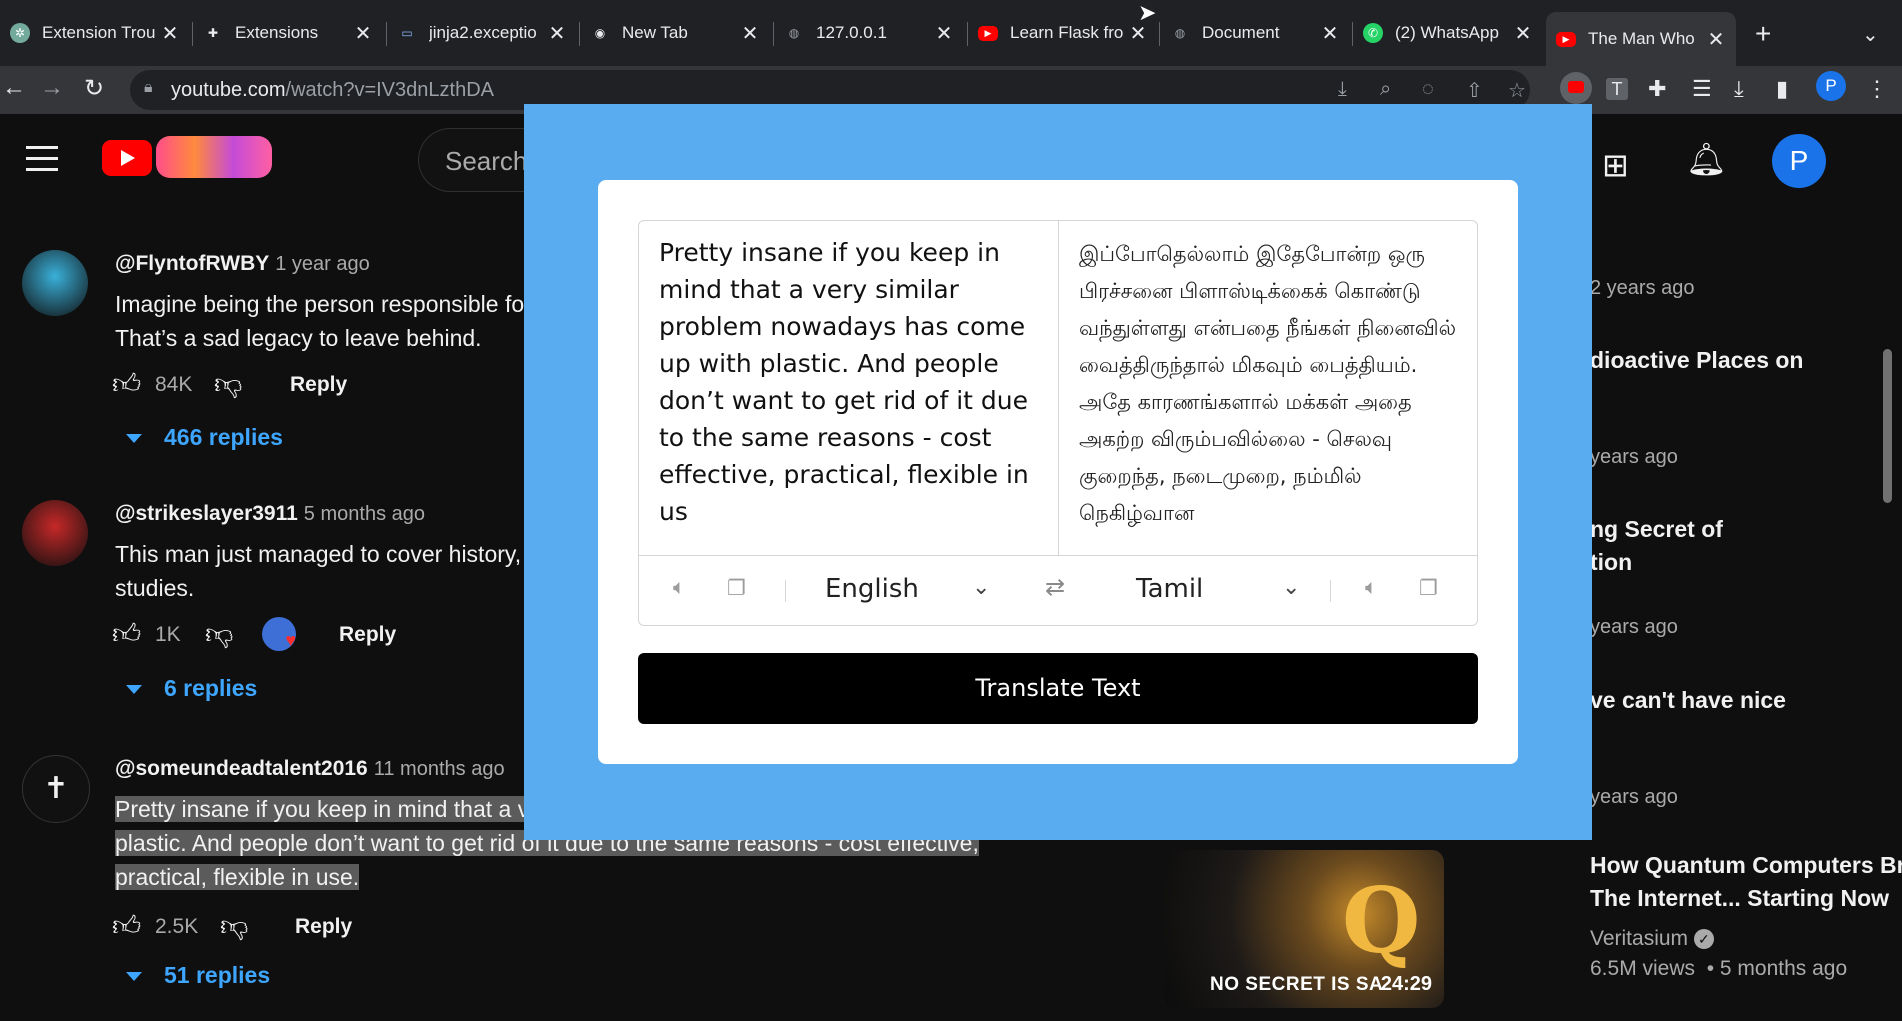  What do you see at coordinates (1615, 165) in the screenshot?
I see `create-video-icon: ⊞` at bounding box center [1615, 165].